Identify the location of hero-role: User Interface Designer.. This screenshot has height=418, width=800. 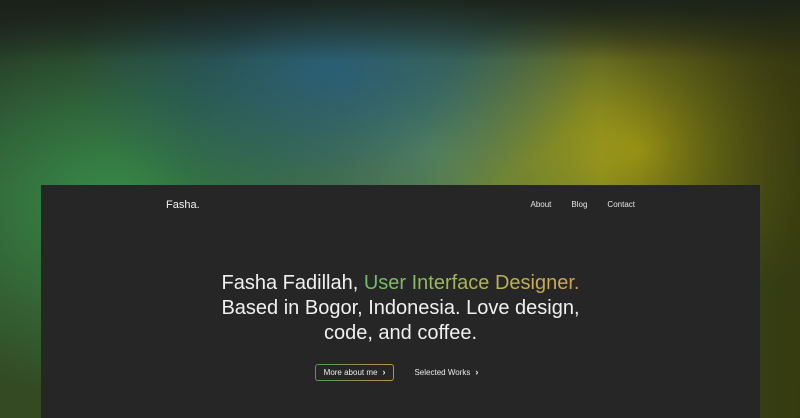
(471, 283).